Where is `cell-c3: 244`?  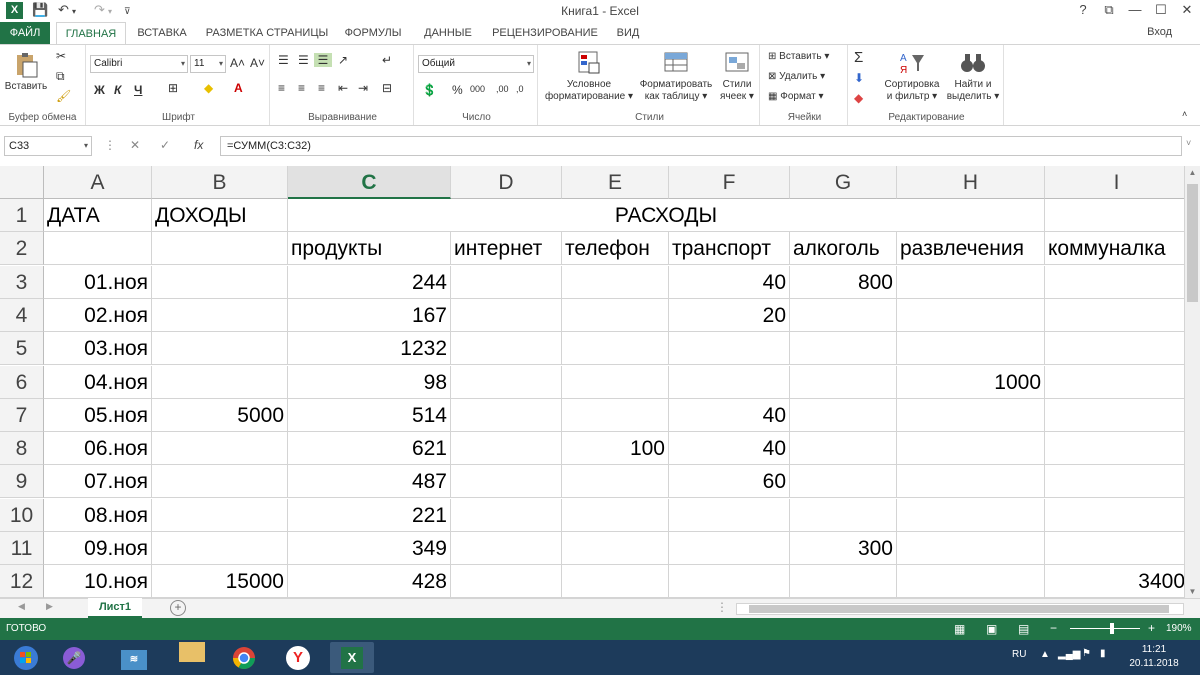 cell-c3: 244 is located at coordinates (369, 282).